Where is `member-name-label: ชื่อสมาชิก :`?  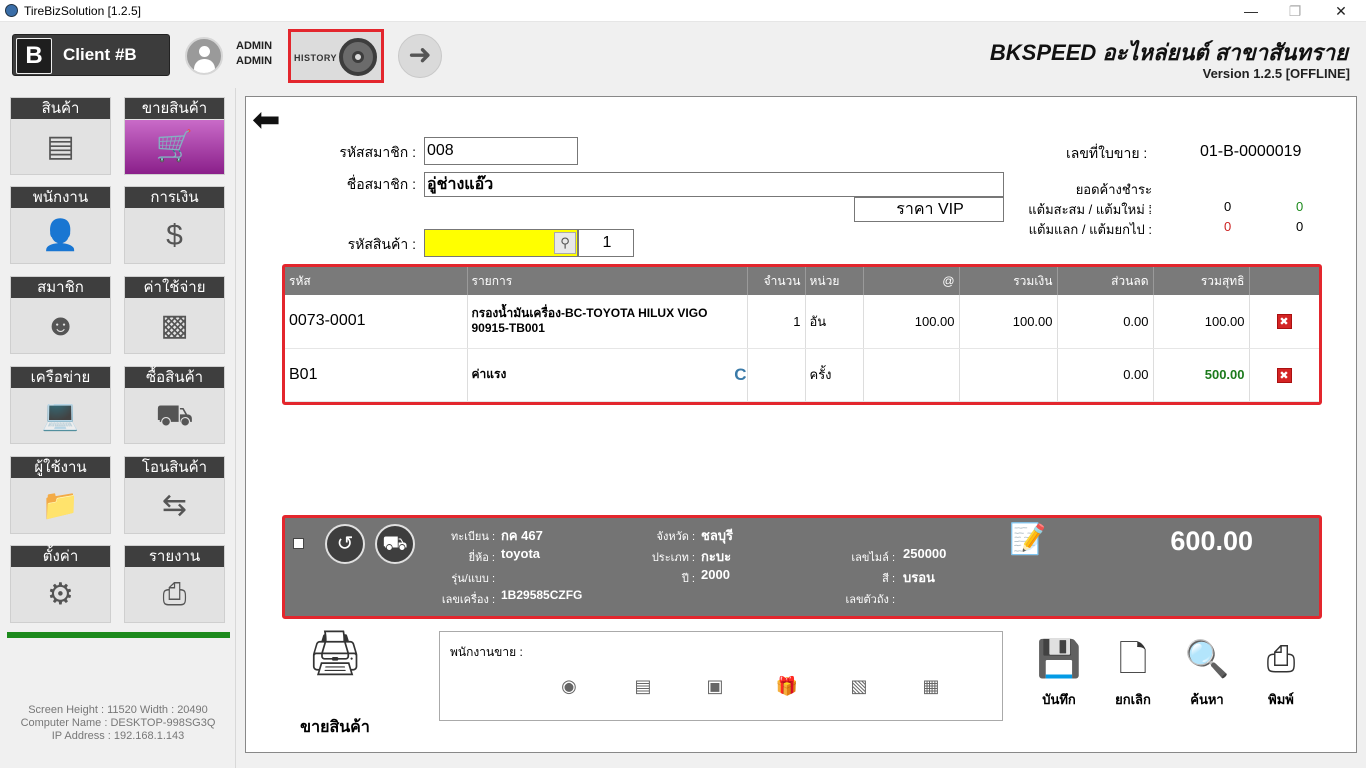
member-name-label: ชื่อสมาชิก : is located at coordinates (381, 184).